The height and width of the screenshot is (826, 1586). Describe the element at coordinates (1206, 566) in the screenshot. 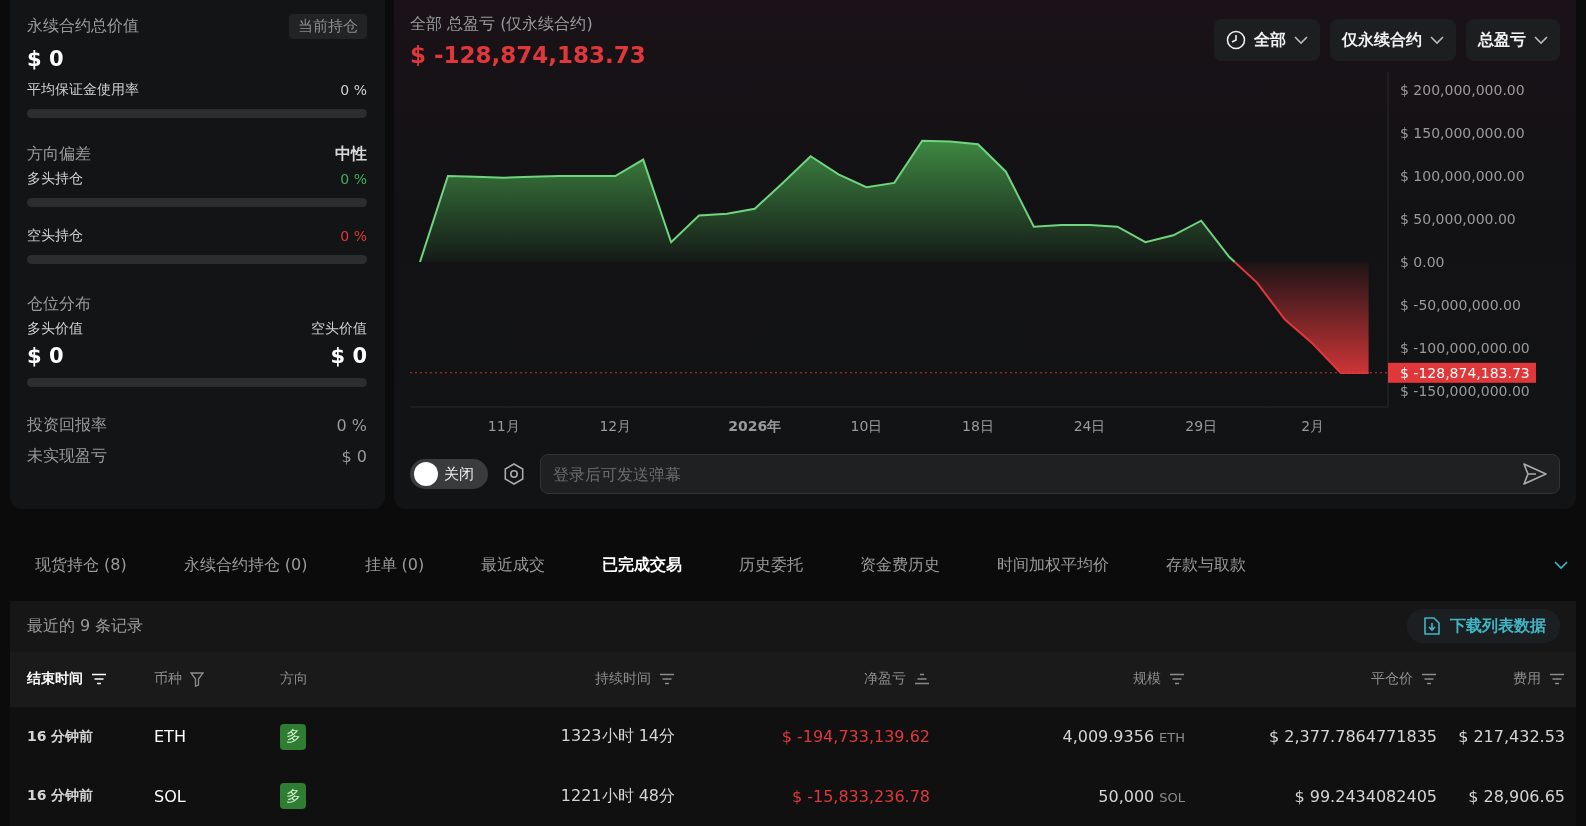

I see `tab: 存款与取款` at that location.